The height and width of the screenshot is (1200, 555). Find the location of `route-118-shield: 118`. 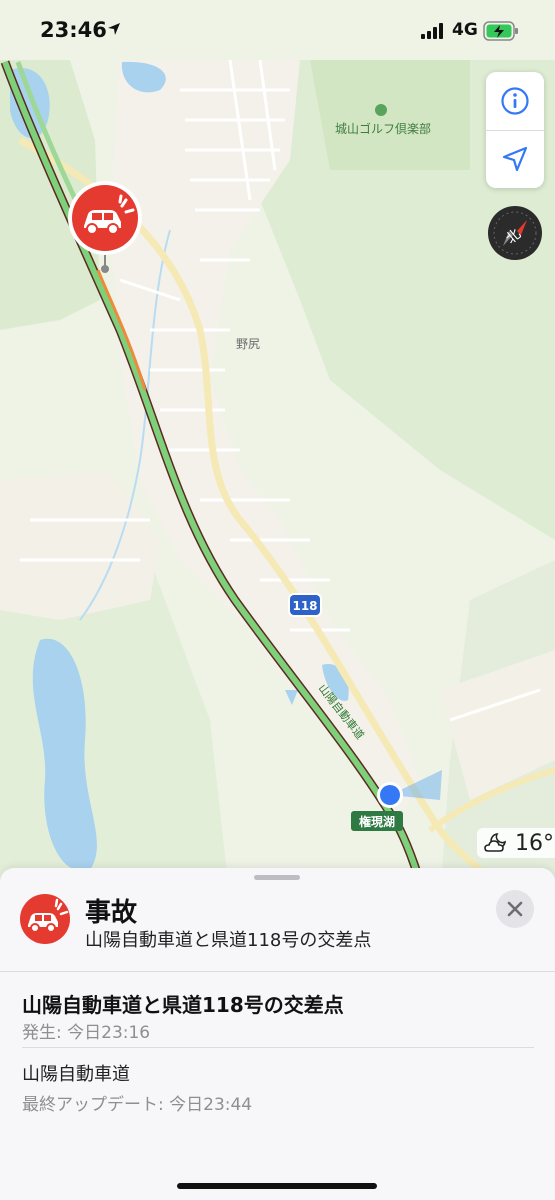

route-118-shield: 118 is located at coordinates (305, 605).